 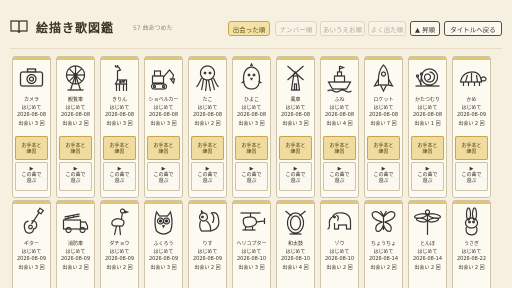 I want to click on back-to-title-button: タイトルへ戻る, so click(x=473, y=28).